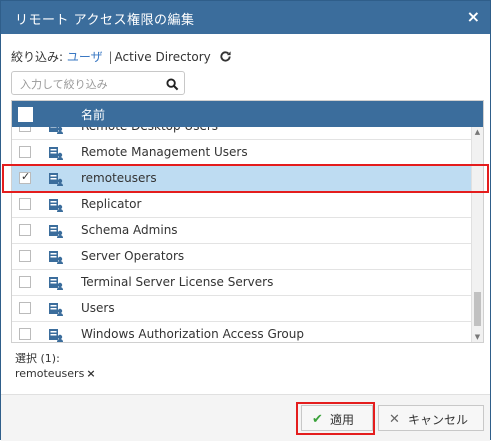  Describe the element at coordinates (25, 114) in the screenshot. I see `select-all-checkbox` at that location.